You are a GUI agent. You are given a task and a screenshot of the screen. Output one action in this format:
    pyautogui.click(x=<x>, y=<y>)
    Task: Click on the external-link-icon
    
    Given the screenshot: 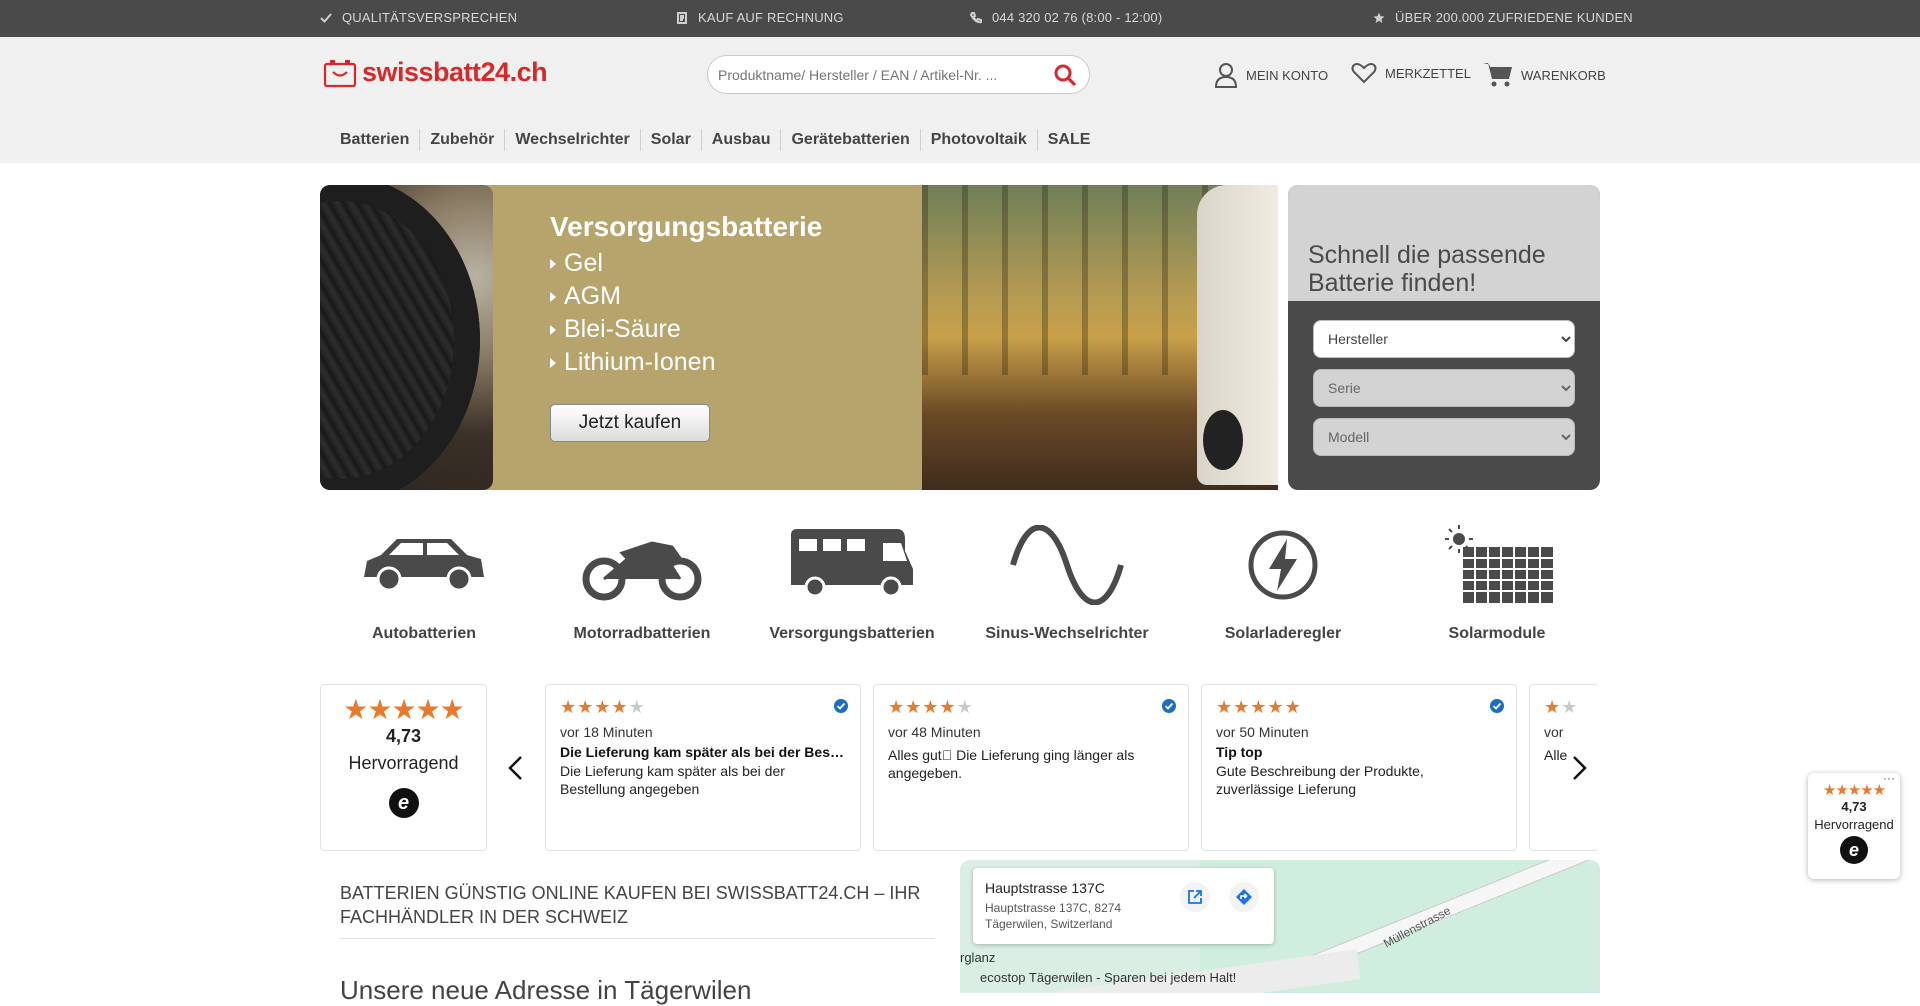 What is the action you would take?
    pyautogui.click(x=1195, y=897)
    